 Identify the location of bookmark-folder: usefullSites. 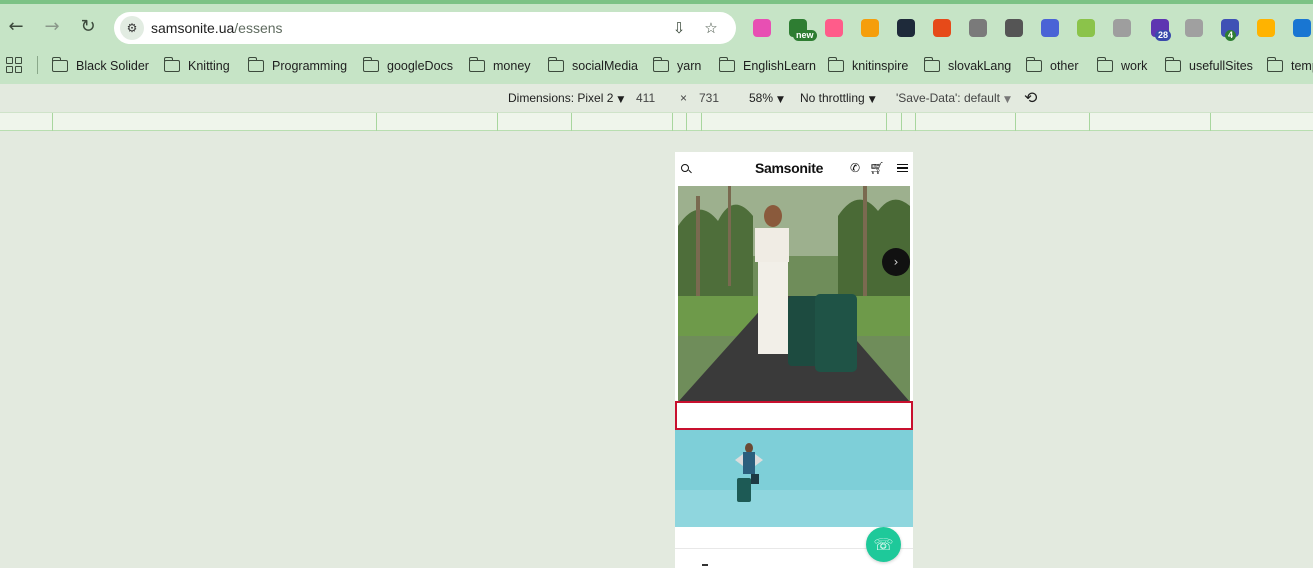
(1208, 66).